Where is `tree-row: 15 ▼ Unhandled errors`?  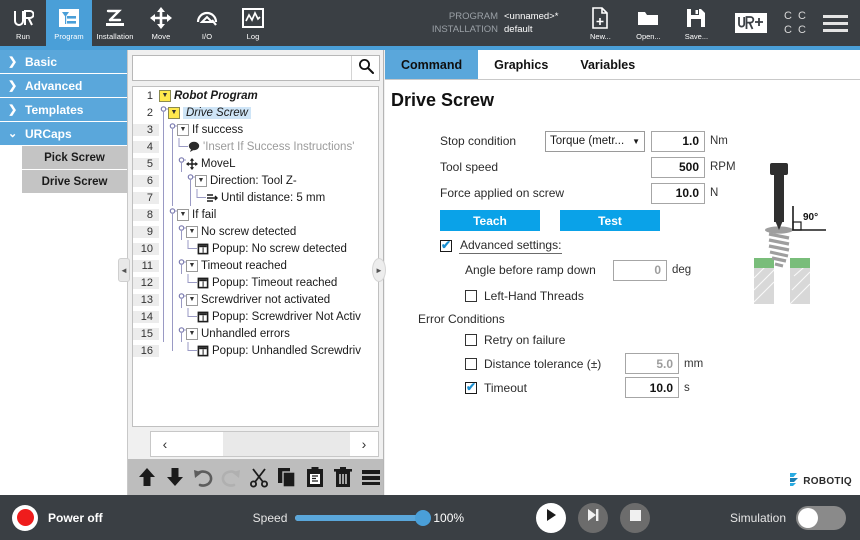
tree-row: 15 ▼ Unhandled errors is located at coordinates (255, 333).